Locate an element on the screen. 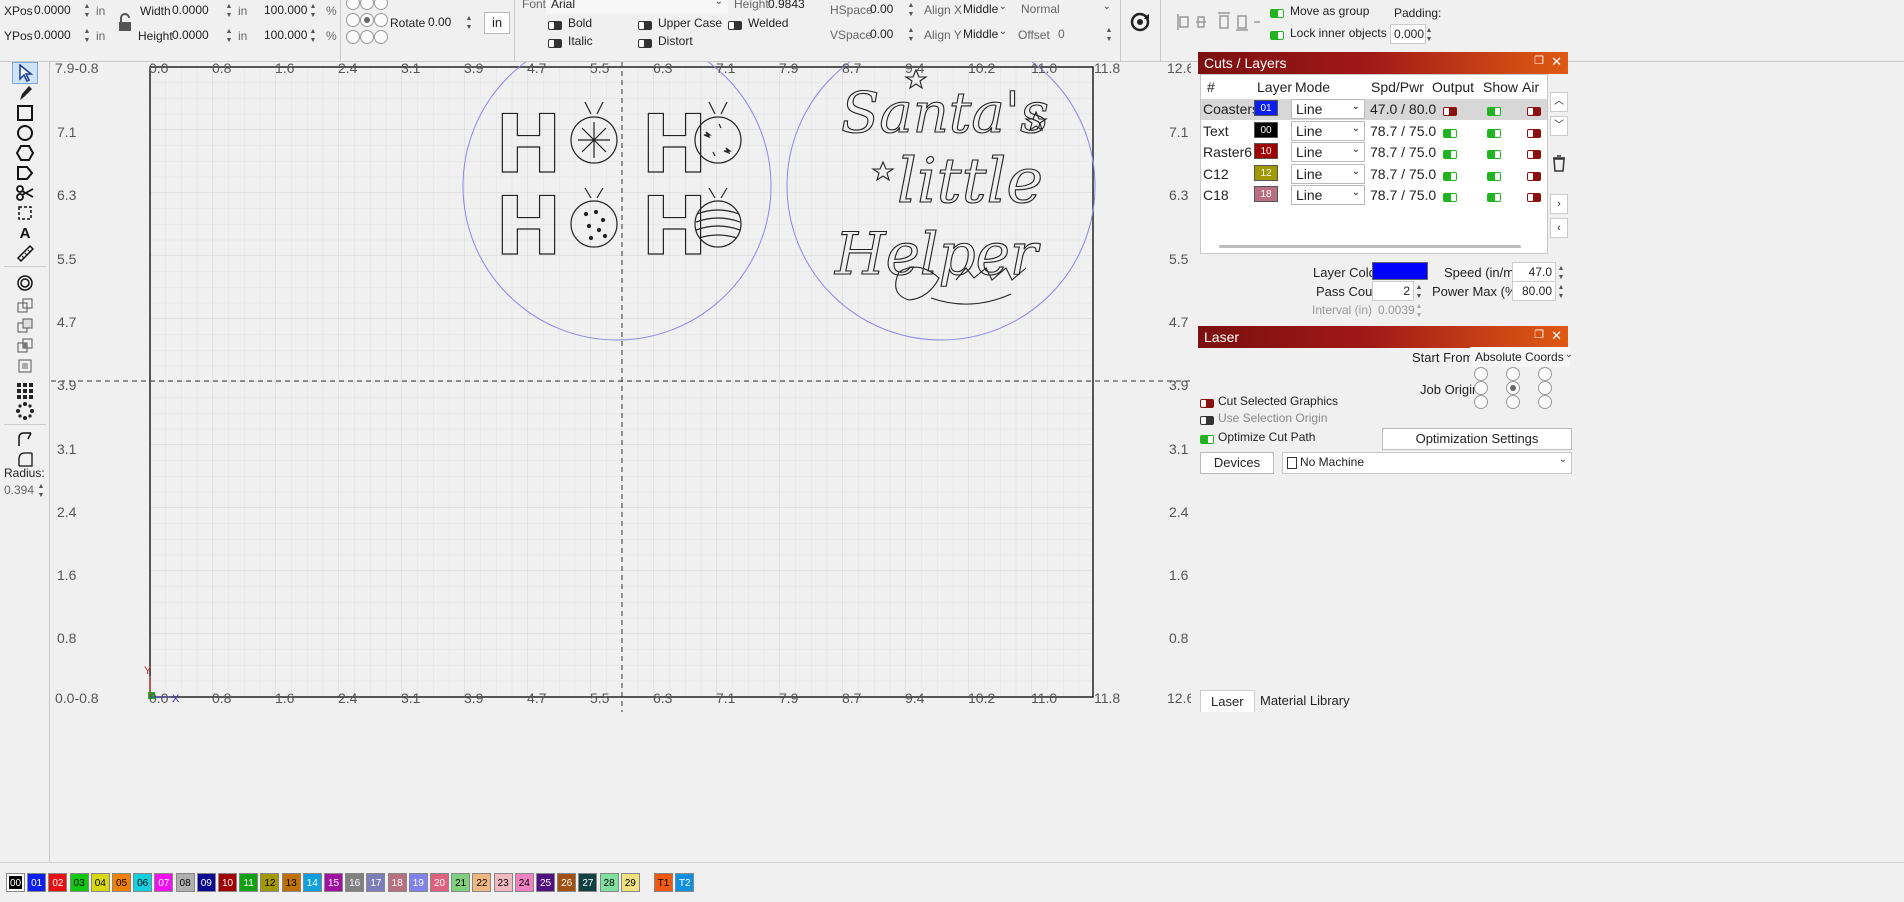  width-scale-spinner: ▲ ▼ is located at coordinates (313, 12).